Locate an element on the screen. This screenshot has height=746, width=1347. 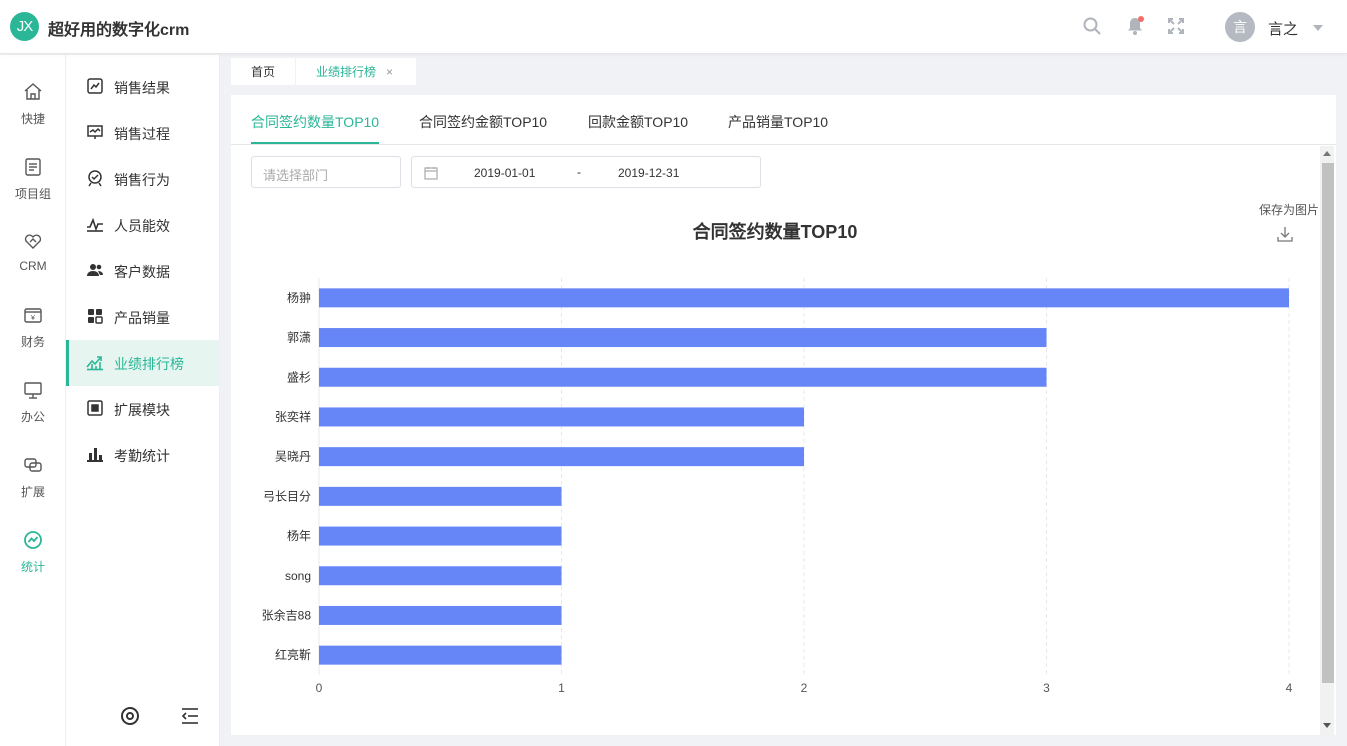
submenu-item-sales-result: 销售结果 is located at coordinates (143, 87).